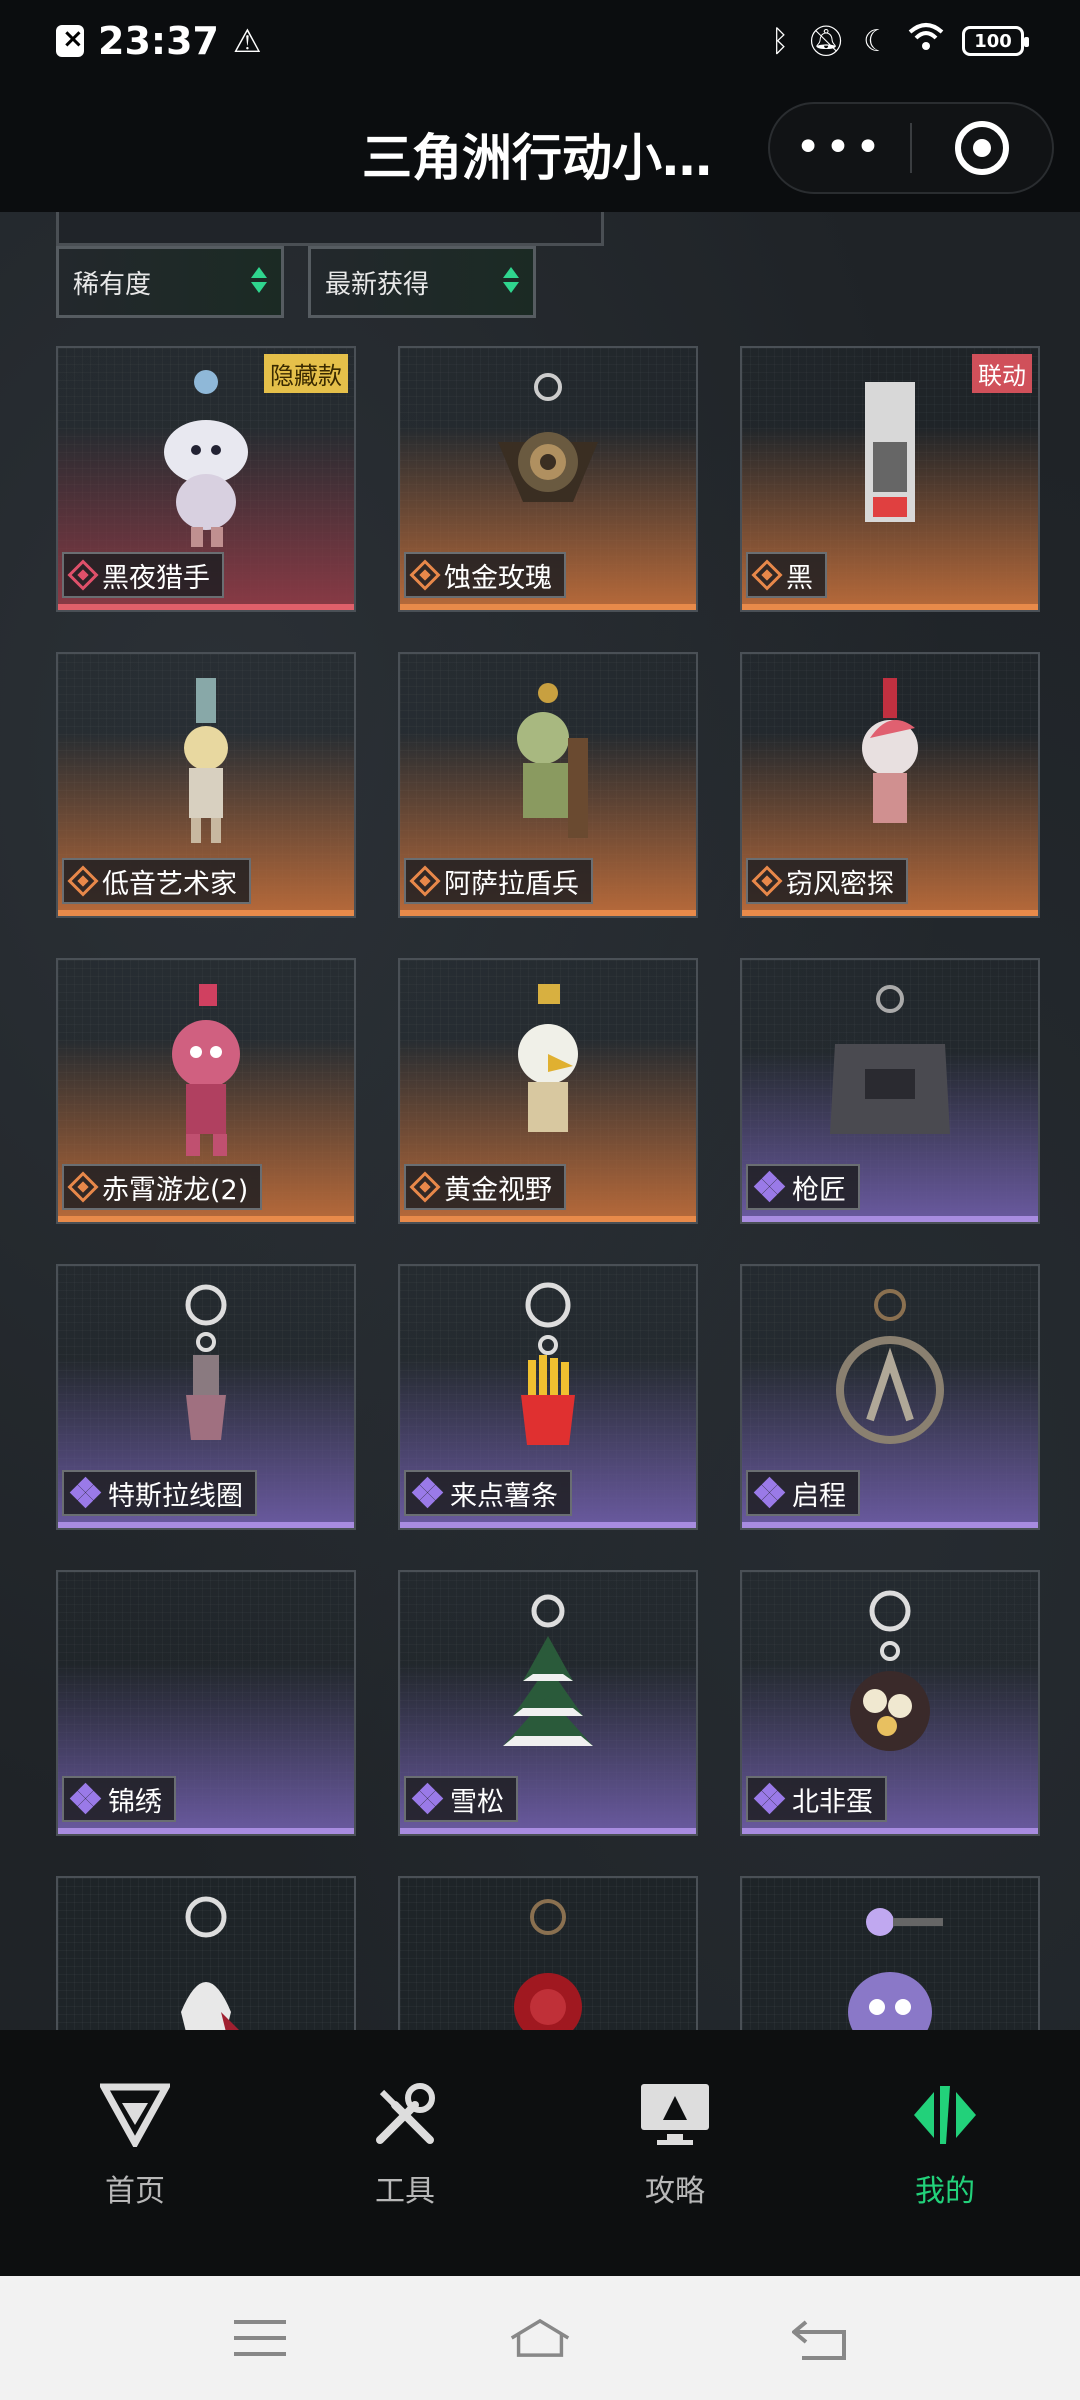 Image resolution: width=1080 pixels, height=2400 pixels. Describe the element at coordinates (156, 881) in the screenshot. I see `item-label: 低音艺术家` at that location.